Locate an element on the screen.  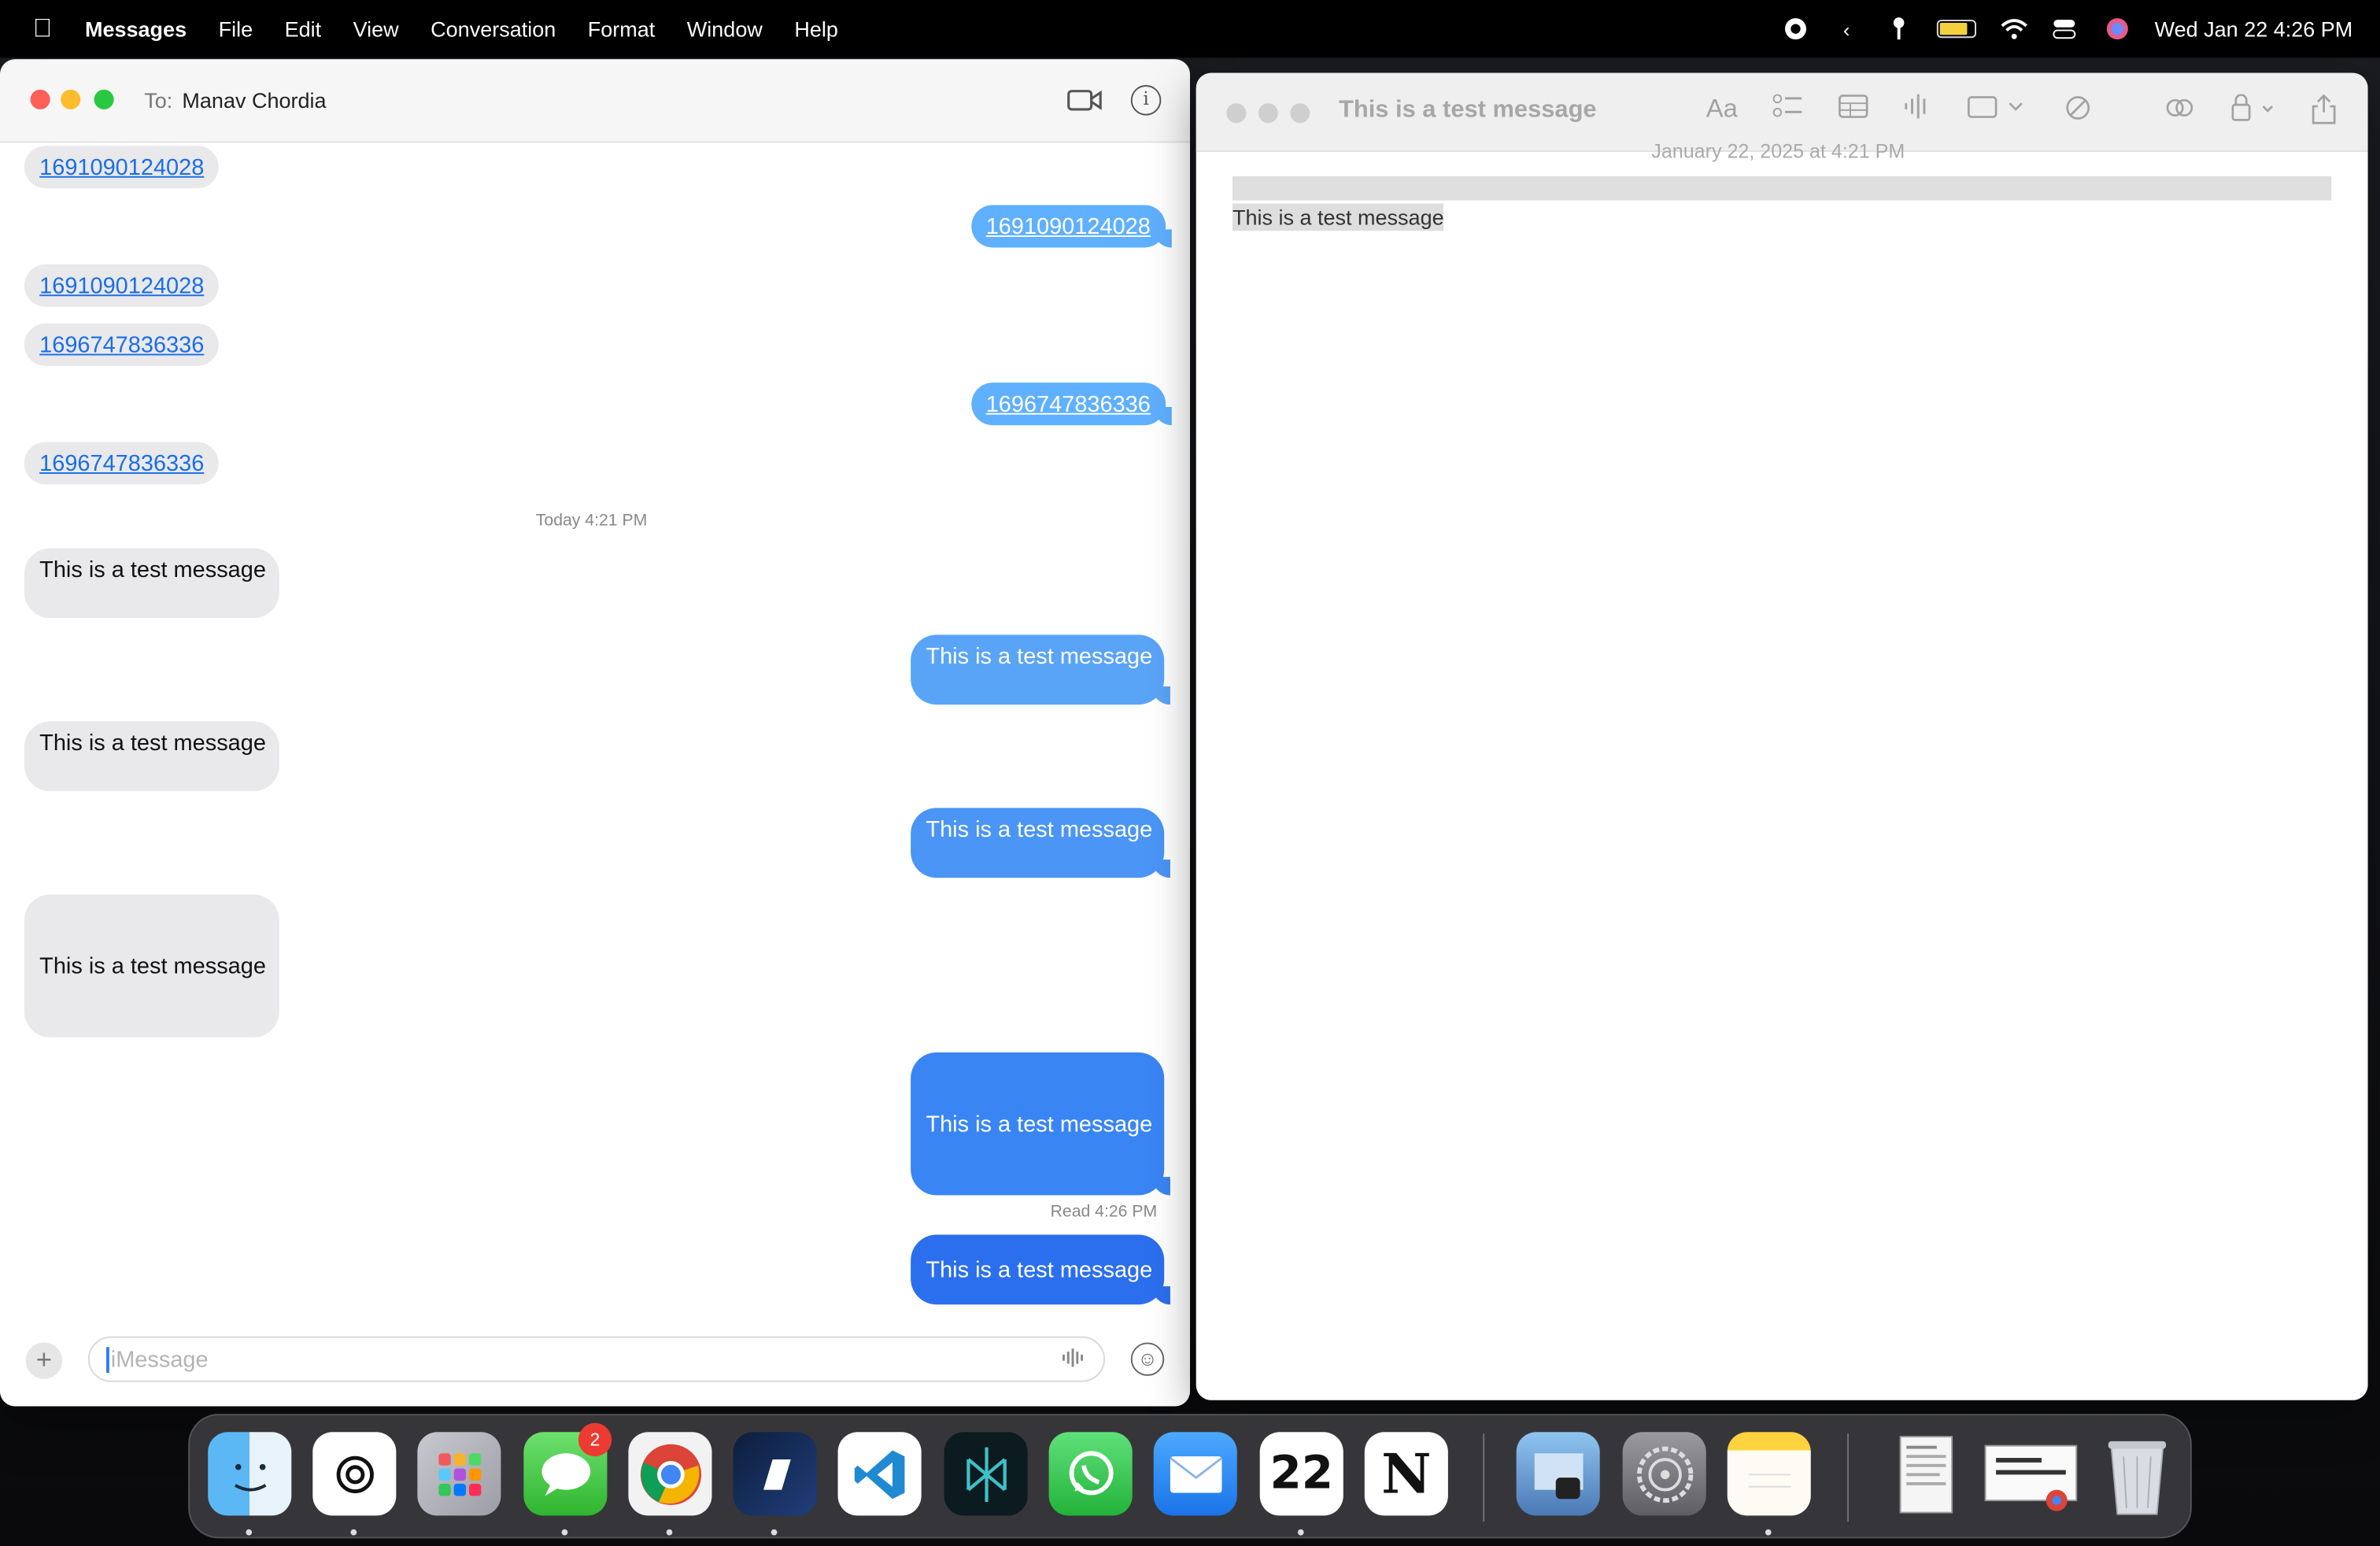
messages-titlebar: To: Manav Chordia i is located at coordinates (595, 101).